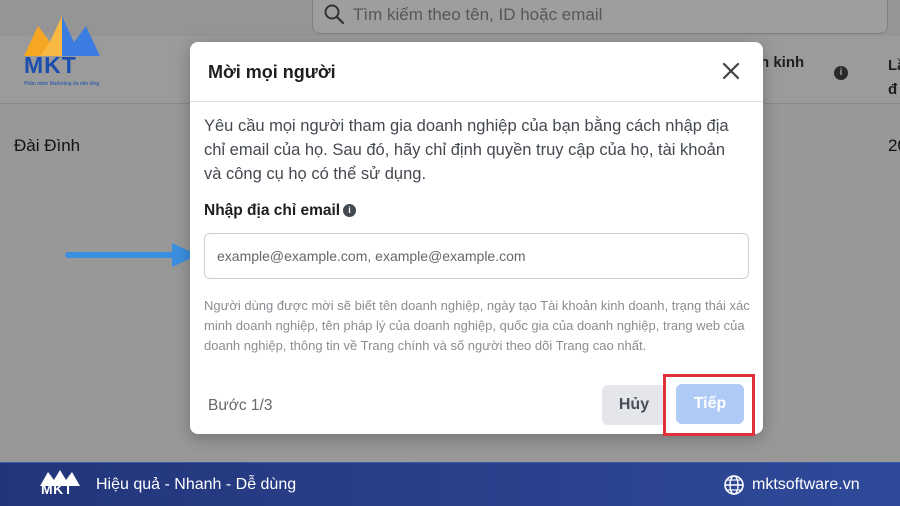 This screenshot has height=506, width=900. Describe the element at coordinates (131, 255) in the screenshot. I see `arrow-pointer-icon` at that location.